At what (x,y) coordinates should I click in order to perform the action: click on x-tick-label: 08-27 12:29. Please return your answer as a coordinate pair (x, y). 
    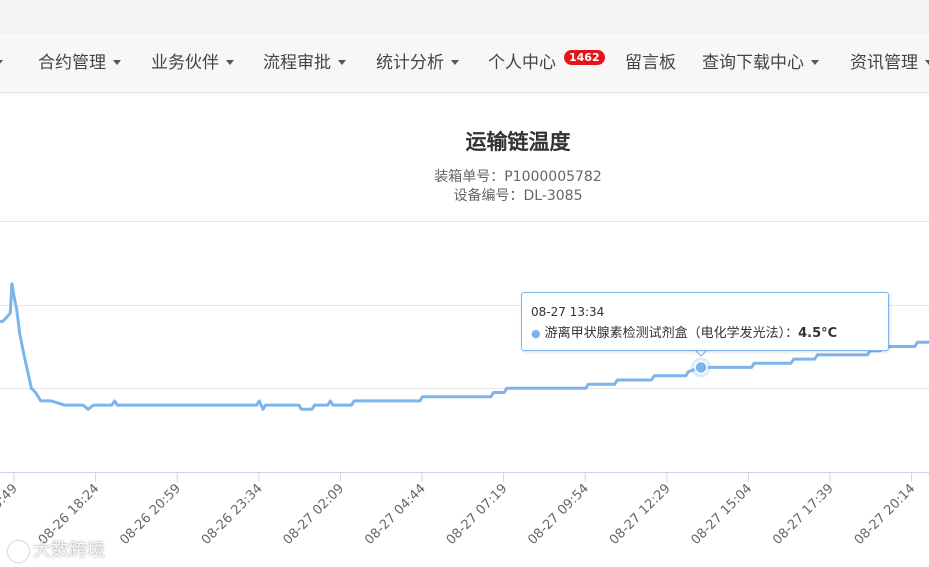
    Looking at the image, I should click on (640, 514).